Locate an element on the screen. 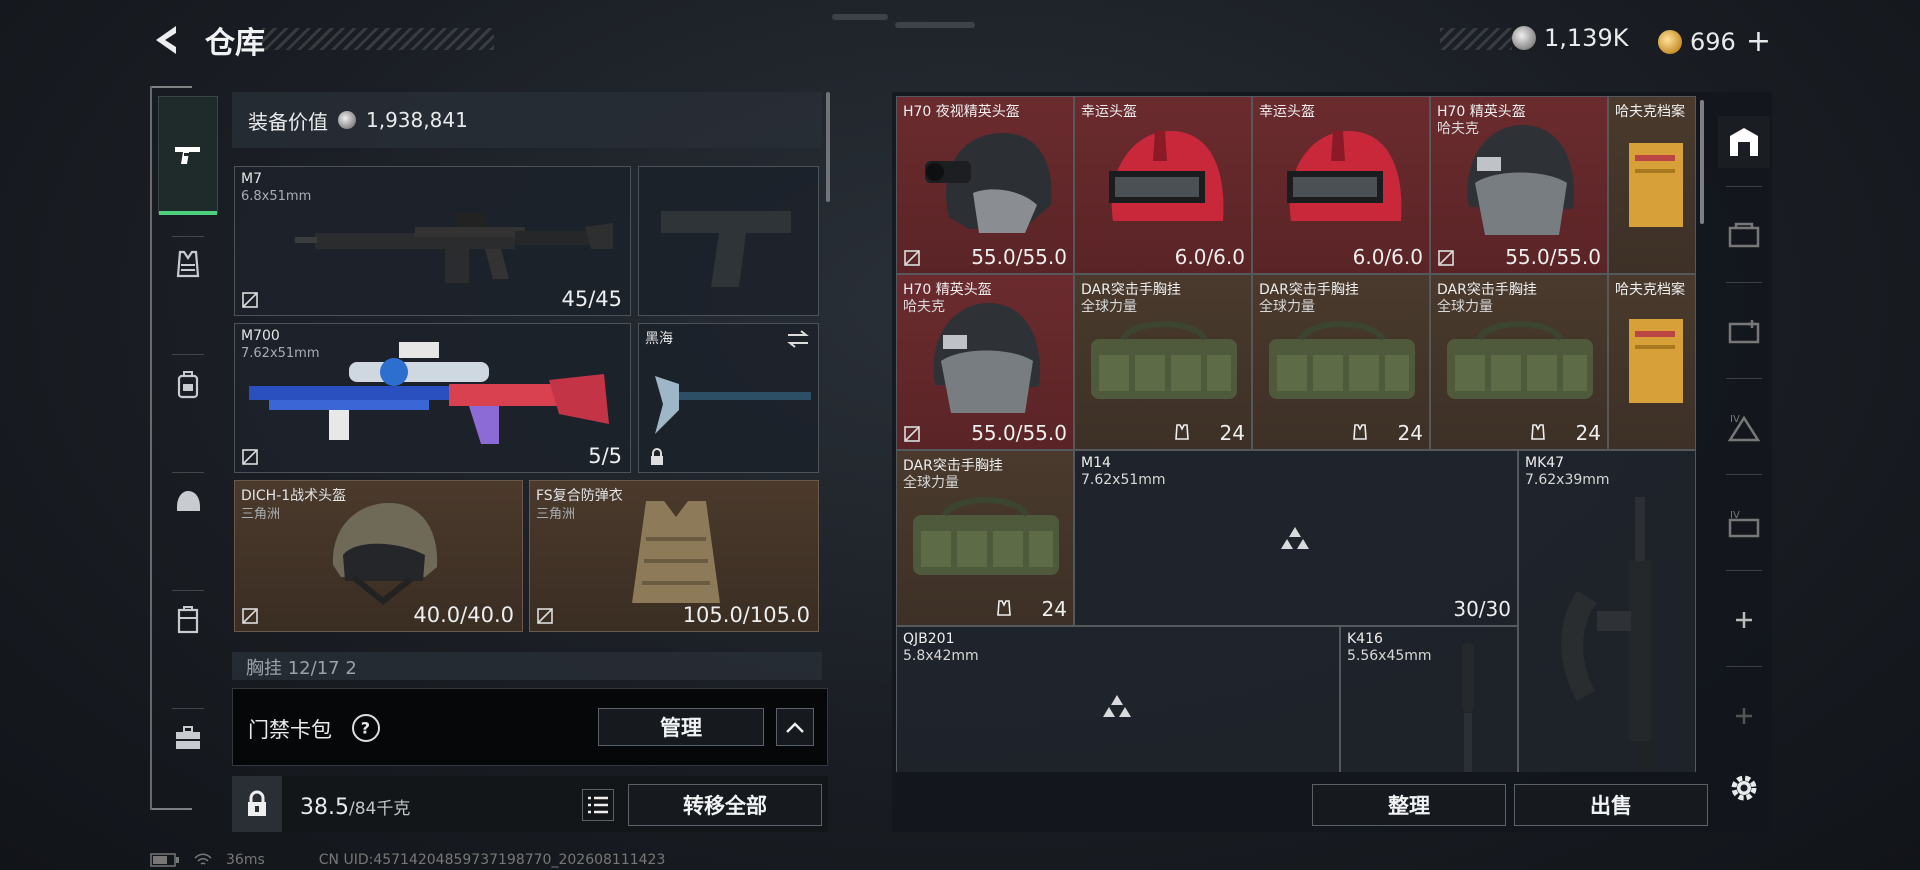 This screenshot has width=1920, height=870. melee-weapon-slot: 黑海 is located at coordinates (728, 398).